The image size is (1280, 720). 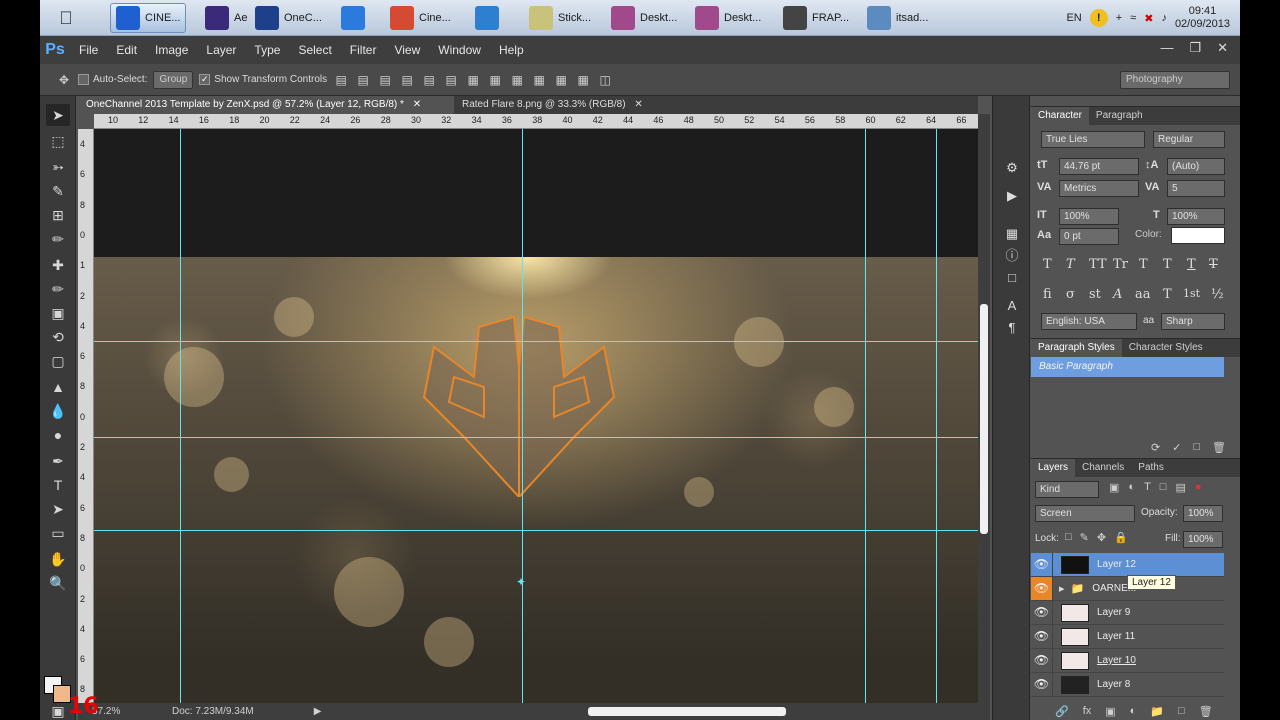 I want to click on eraser-tool-icon: ▢, so click(x=58, y=361).